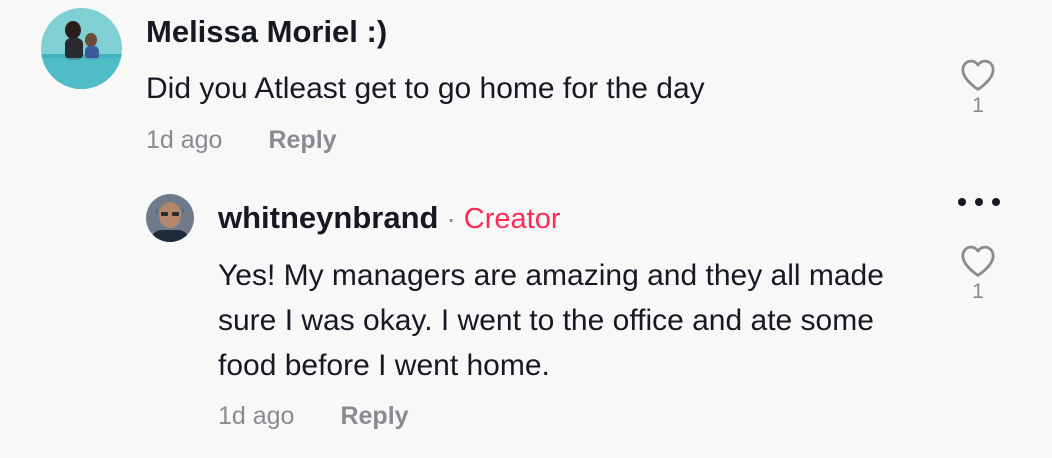 This screenshot has height=458, width=1052. What do you see at coordinates (512, 219) in the screenshot?
I see `creator-badge: Creator` at bounding box center [512, 219].